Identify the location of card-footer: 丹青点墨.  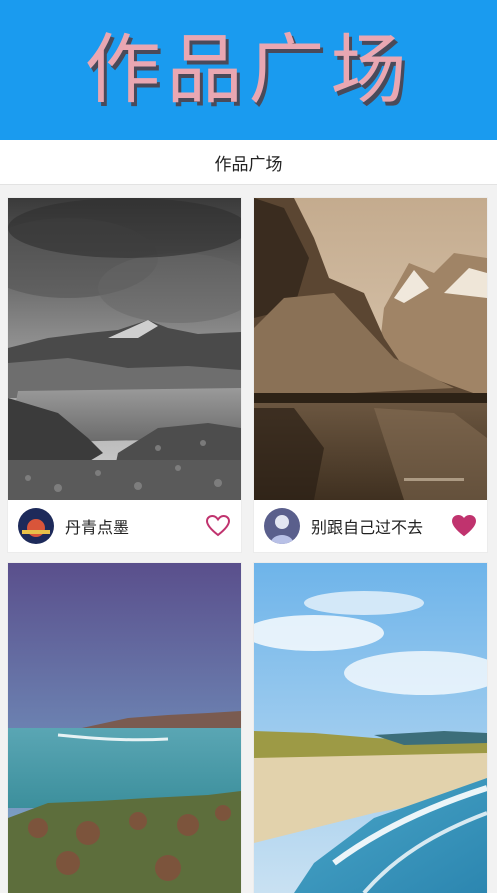
(124, 526).